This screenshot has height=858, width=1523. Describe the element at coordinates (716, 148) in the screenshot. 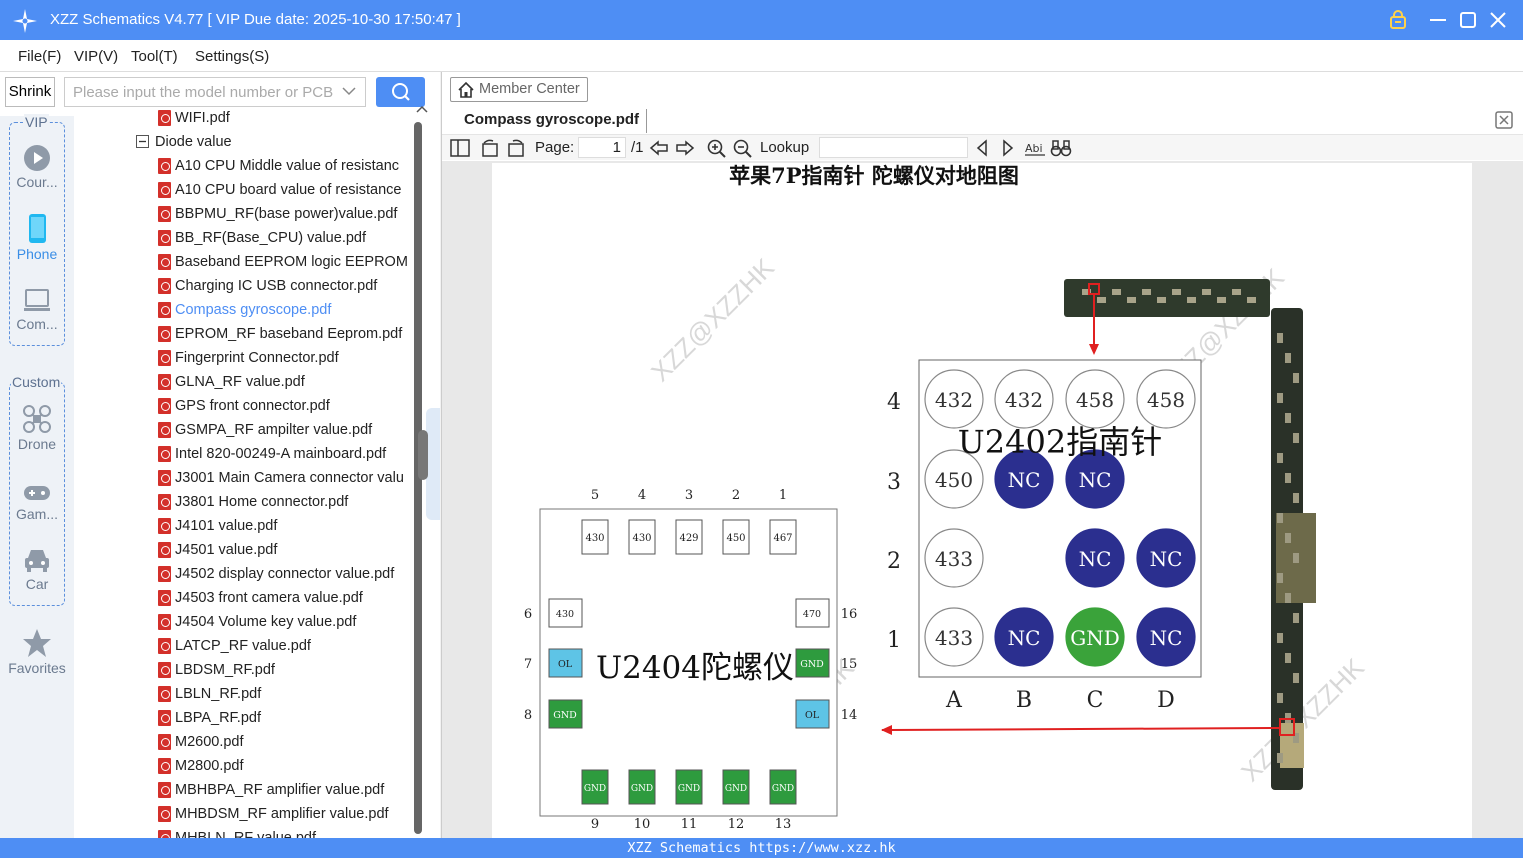

I see `zoom-in-icon` at that location.